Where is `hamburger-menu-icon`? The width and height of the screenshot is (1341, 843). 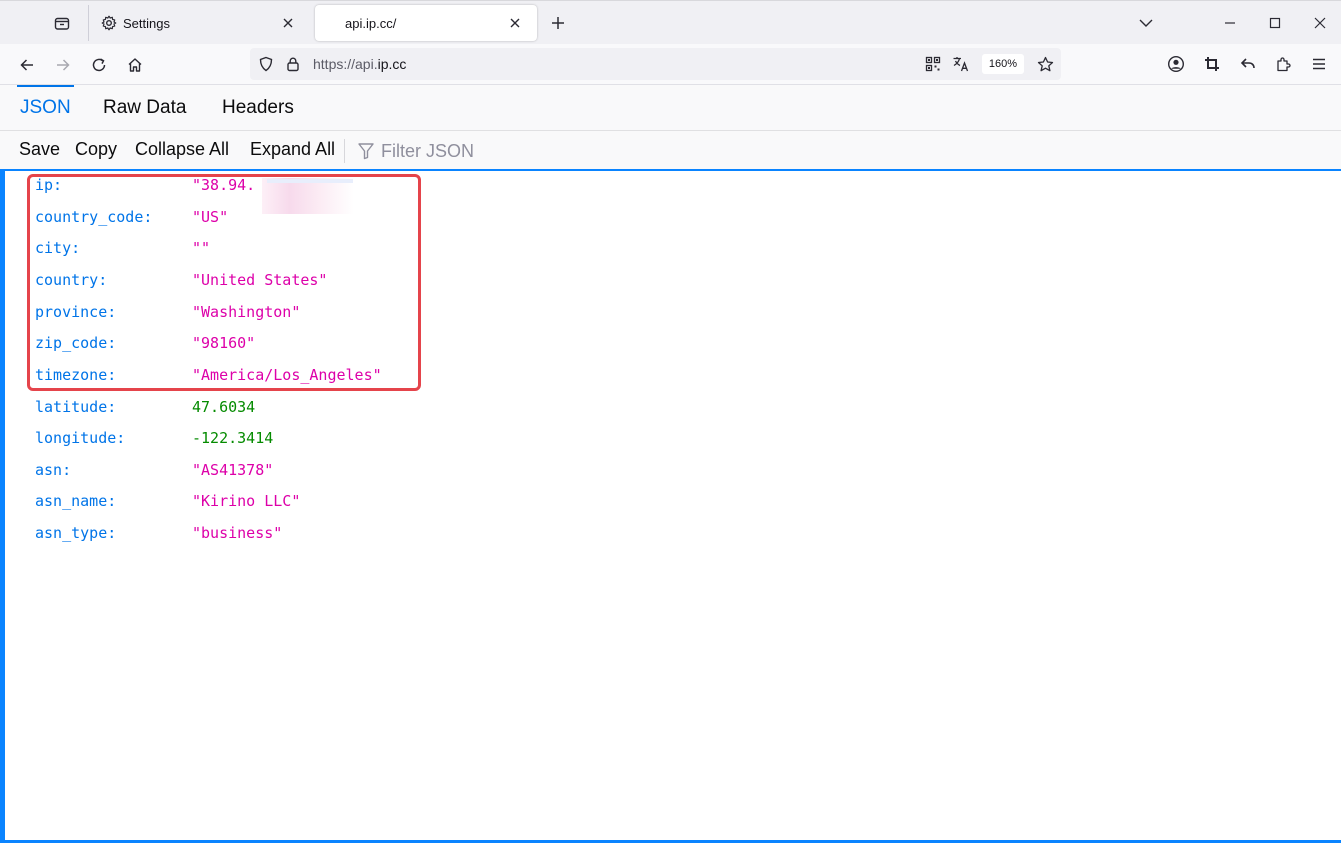 hamburger-menu-icon is located at coordinates (1319, 64).